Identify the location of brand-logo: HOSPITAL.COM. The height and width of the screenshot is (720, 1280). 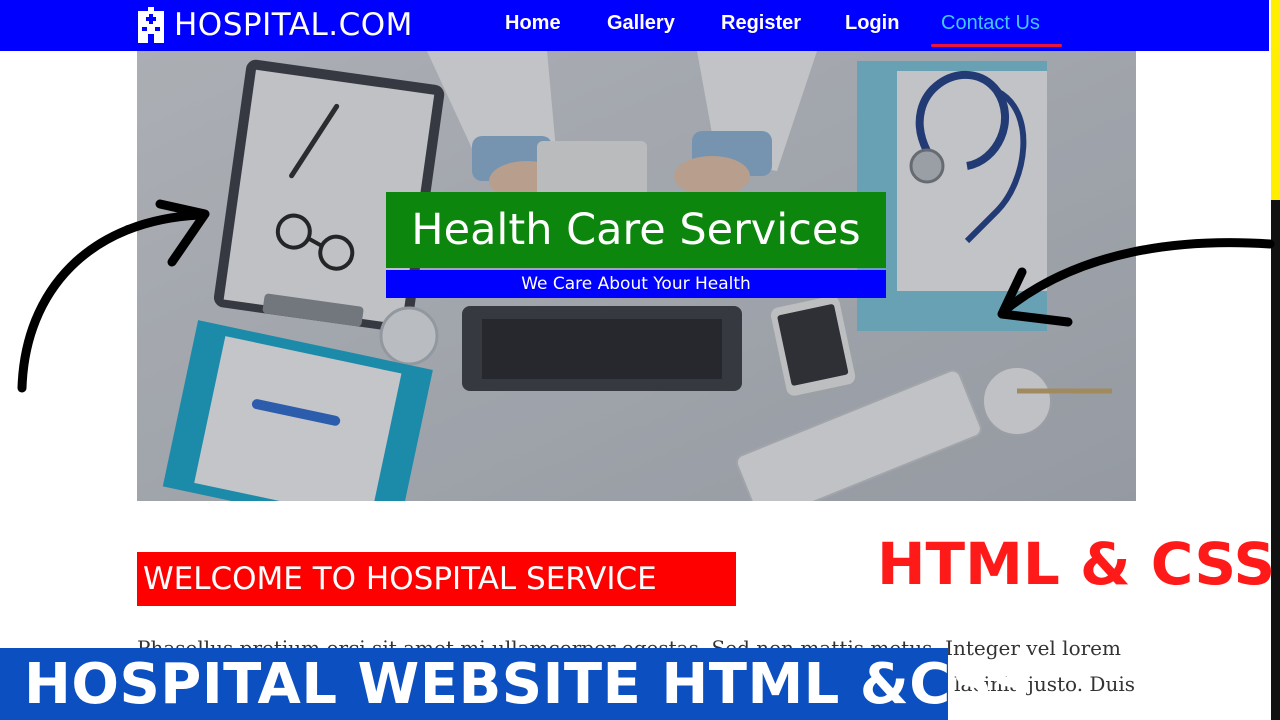
(274, 25).